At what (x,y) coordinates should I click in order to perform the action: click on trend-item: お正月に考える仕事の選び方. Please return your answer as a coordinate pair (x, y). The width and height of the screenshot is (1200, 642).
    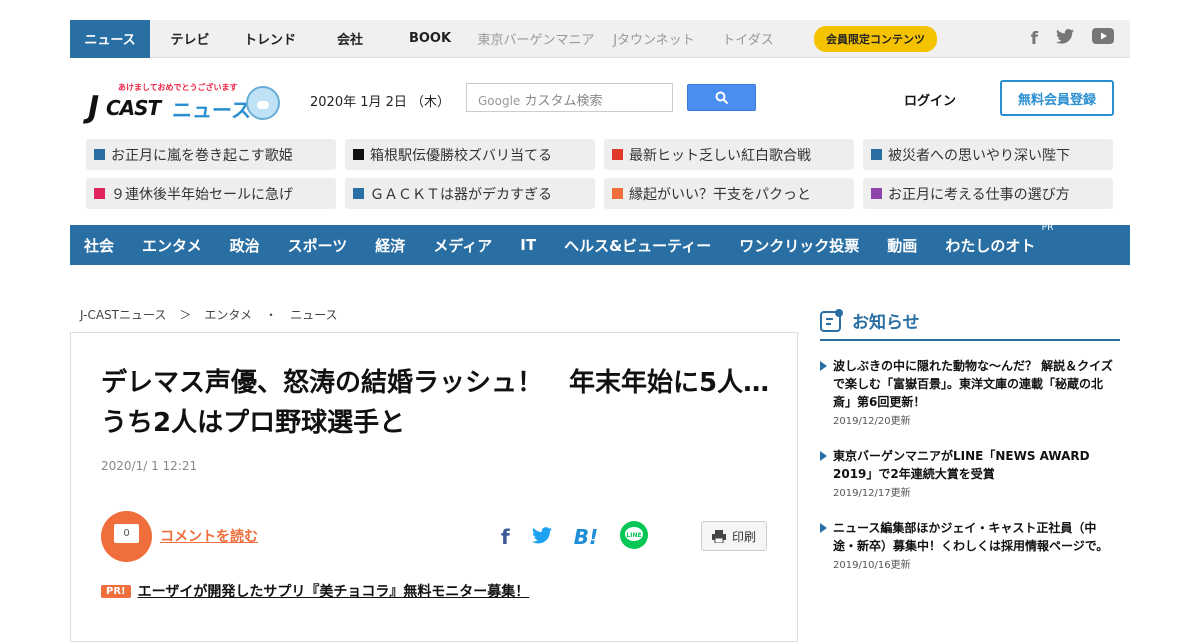
    Looking at the image, I should click on (988, 193).